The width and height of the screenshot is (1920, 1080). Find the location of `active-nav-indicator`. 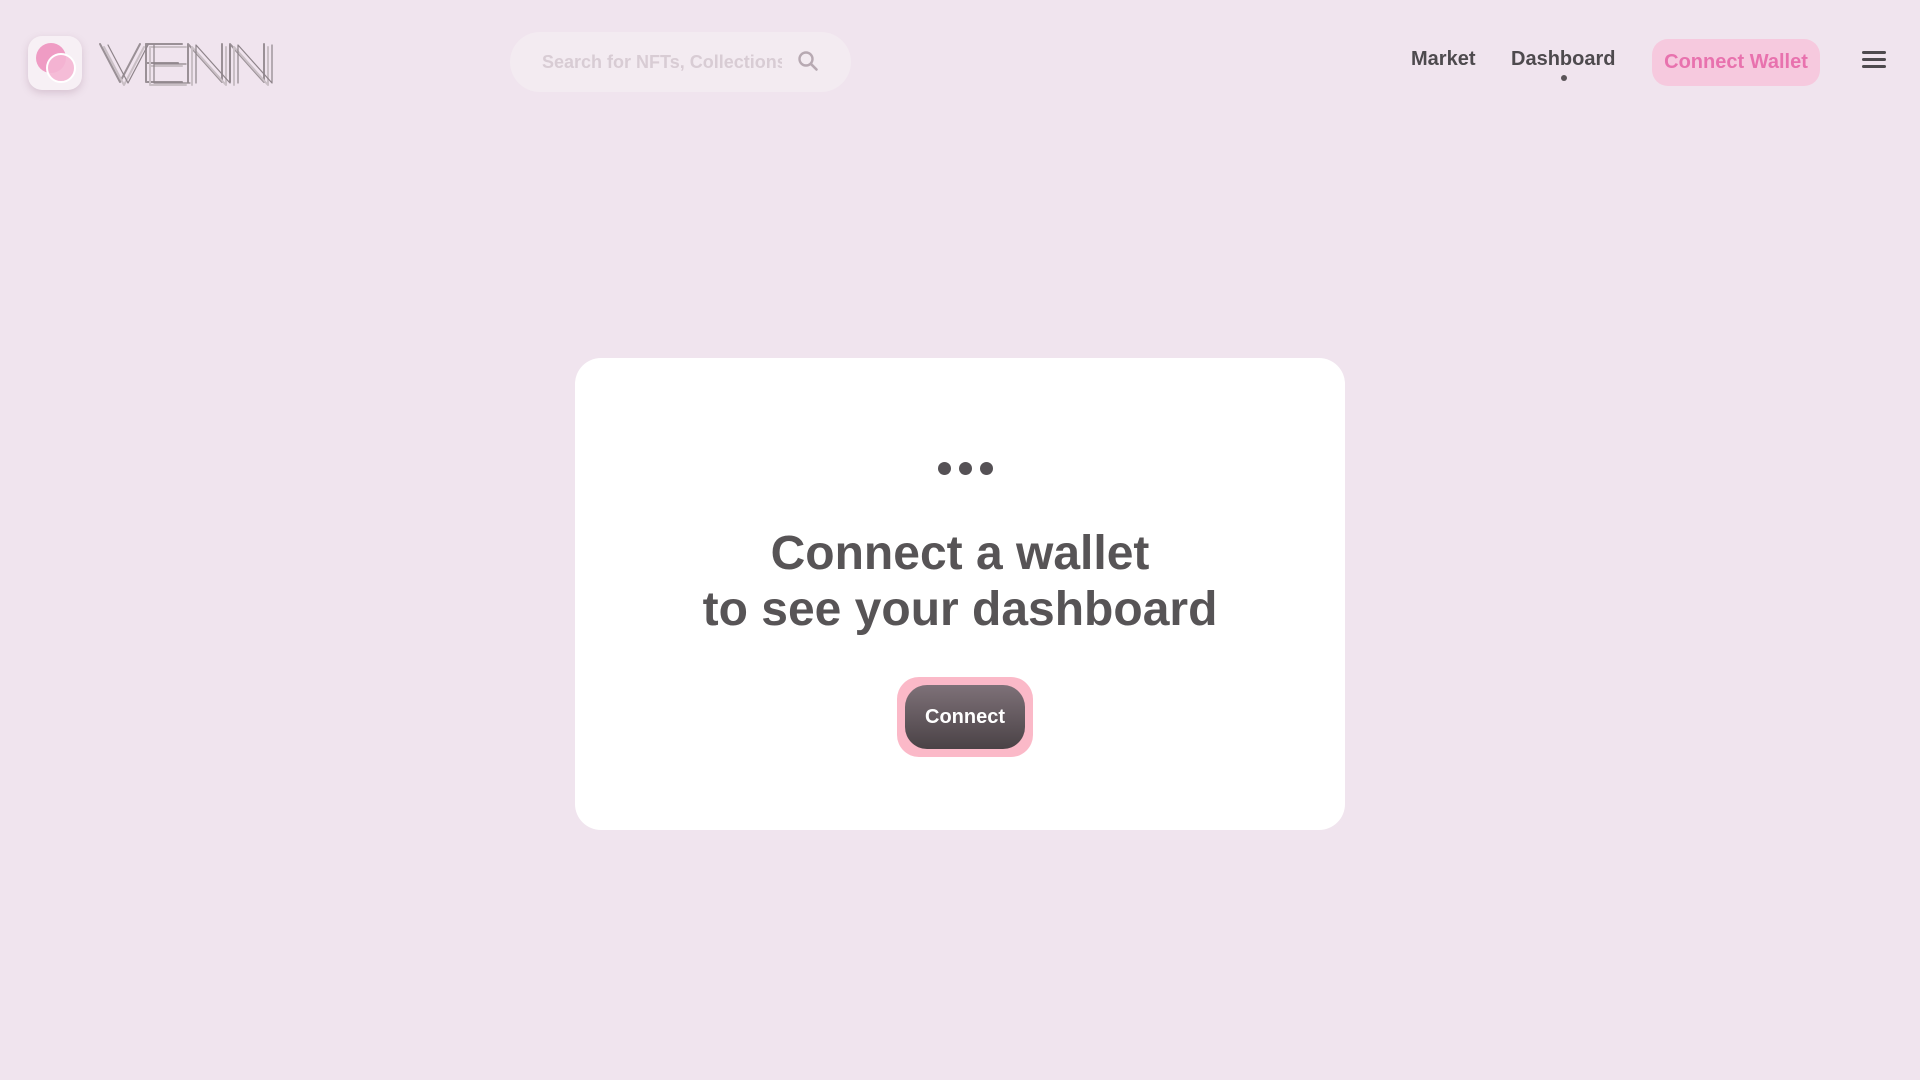

active-nav-indicator is located at coordinates (1564, 78).